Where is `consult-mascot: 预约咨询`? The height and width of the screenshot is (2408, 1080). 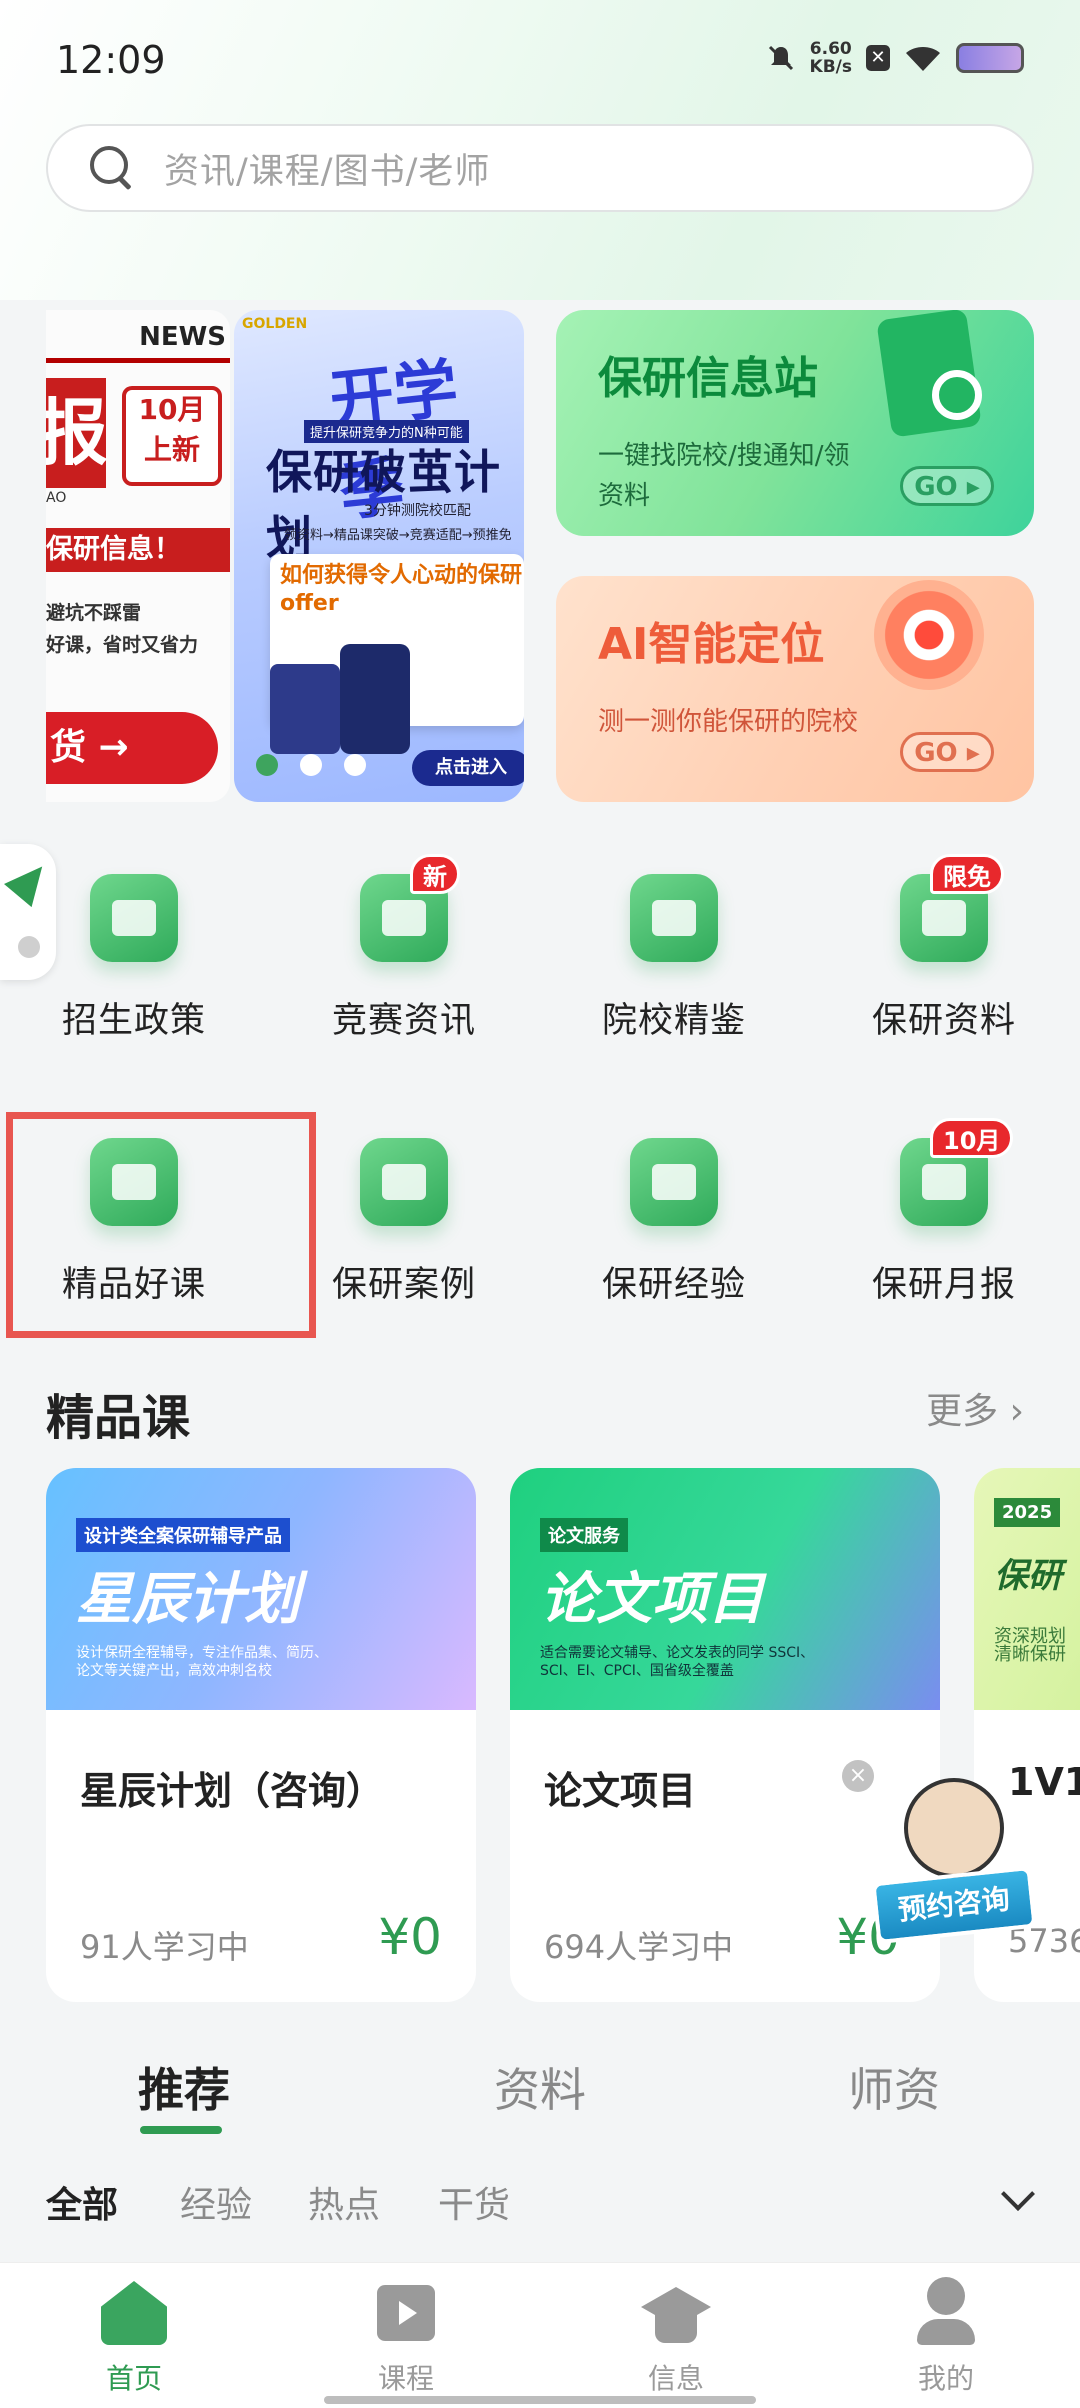 consult-mascot: 预约咨询 is located at coordinates (954, 1878).